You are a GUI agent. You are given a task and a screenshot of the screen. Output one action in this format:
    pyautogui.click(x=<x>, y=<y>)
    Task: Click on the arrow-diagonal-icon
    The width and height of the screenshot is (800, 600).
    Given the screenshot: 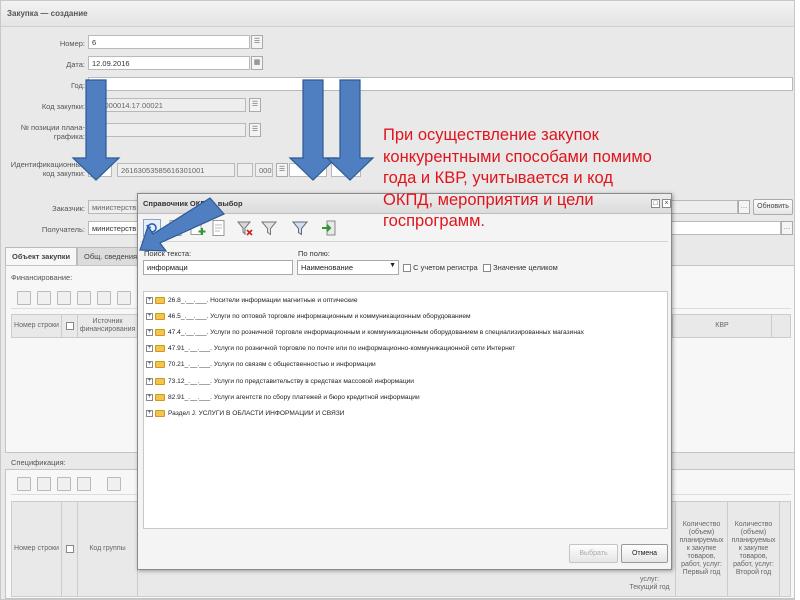 What is the action you would take?
    pyautogui.click(x=182, y=224)
    